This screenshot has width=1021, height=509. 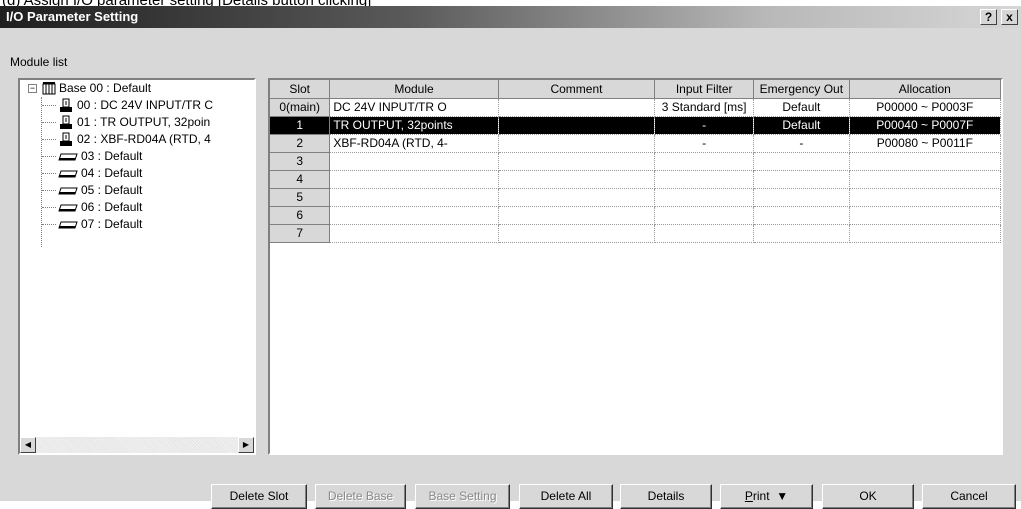 I want to click on column-header-slot: Slot, so click(x=300, y=89).